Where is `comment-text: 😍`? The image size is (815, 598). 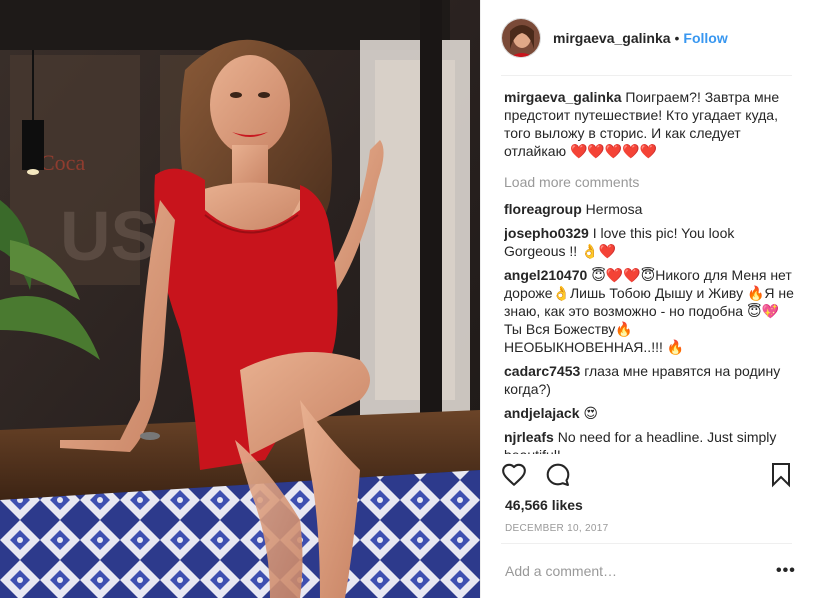 comment-text: 😍 is located at coordinates (590, 413).